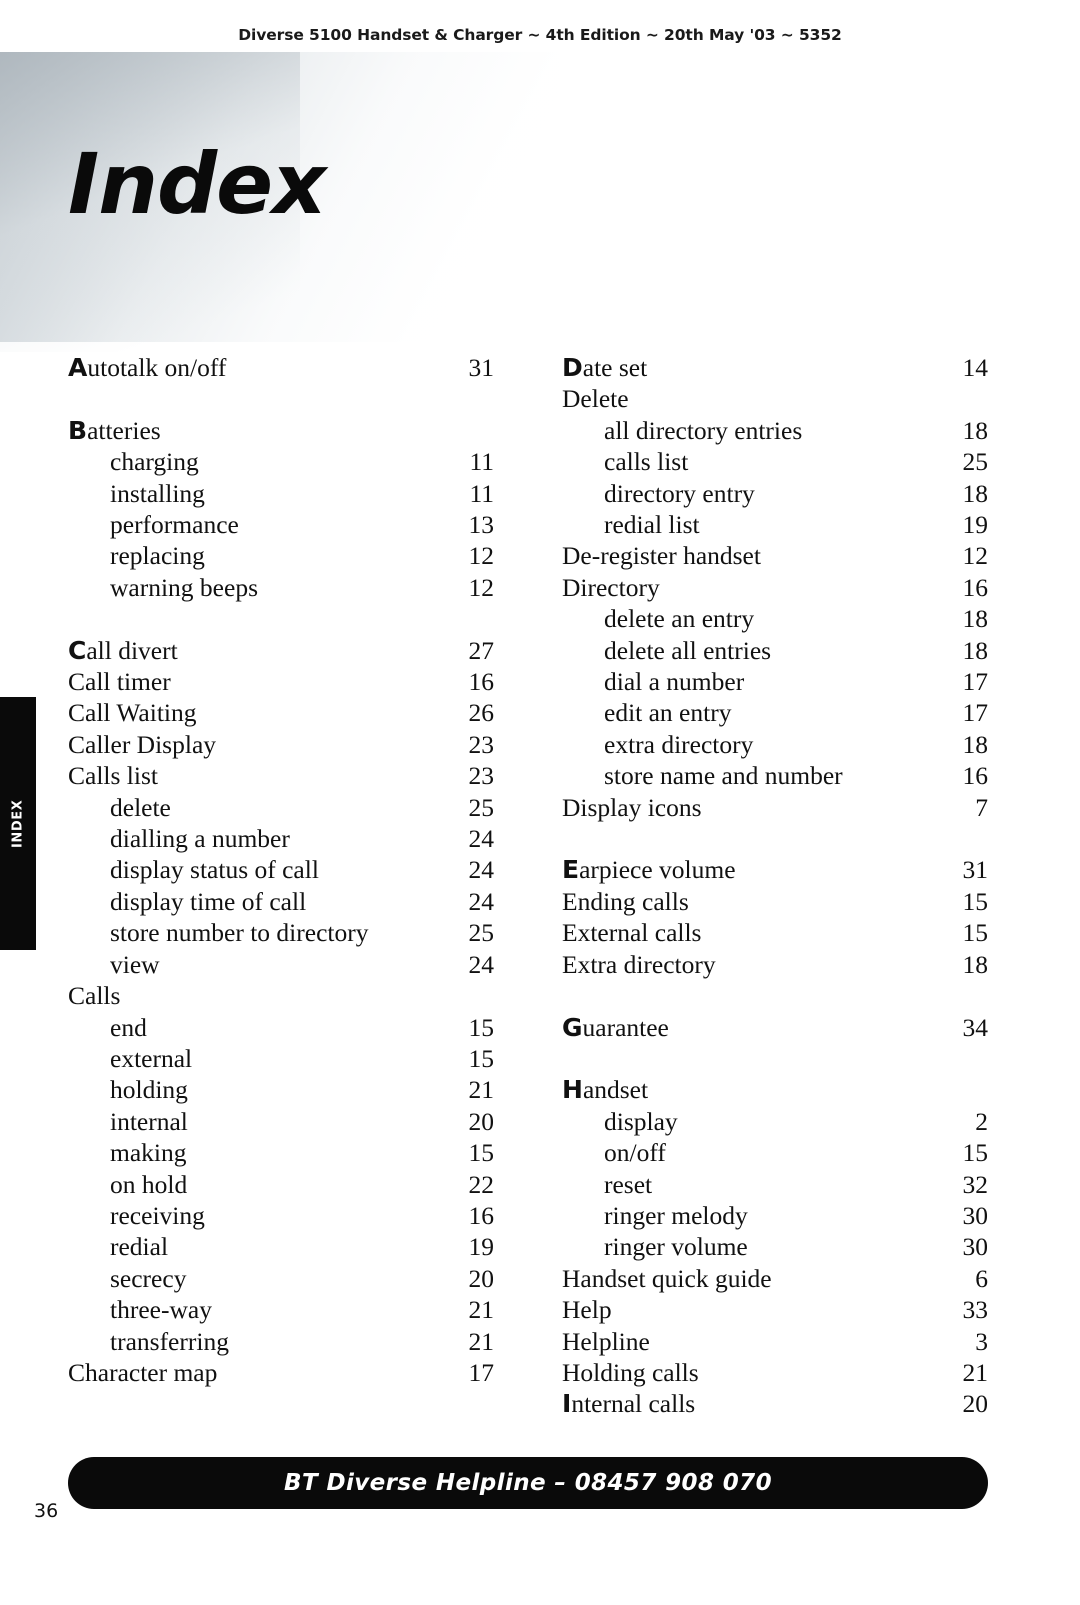  Describe the element at coordinates (281, 995) in the screenshot. I see `index-entry: Calls` at that location.